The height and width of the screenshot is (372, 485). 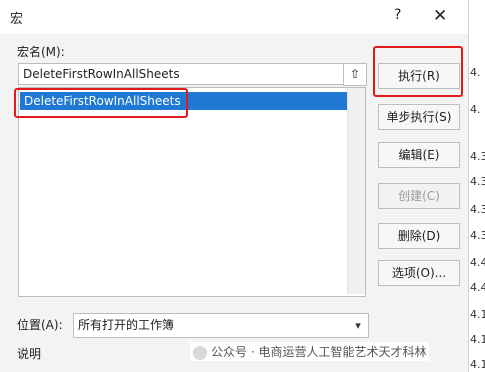 I want to click on edit-button: 编辑(E), so click(x=419, y=155).